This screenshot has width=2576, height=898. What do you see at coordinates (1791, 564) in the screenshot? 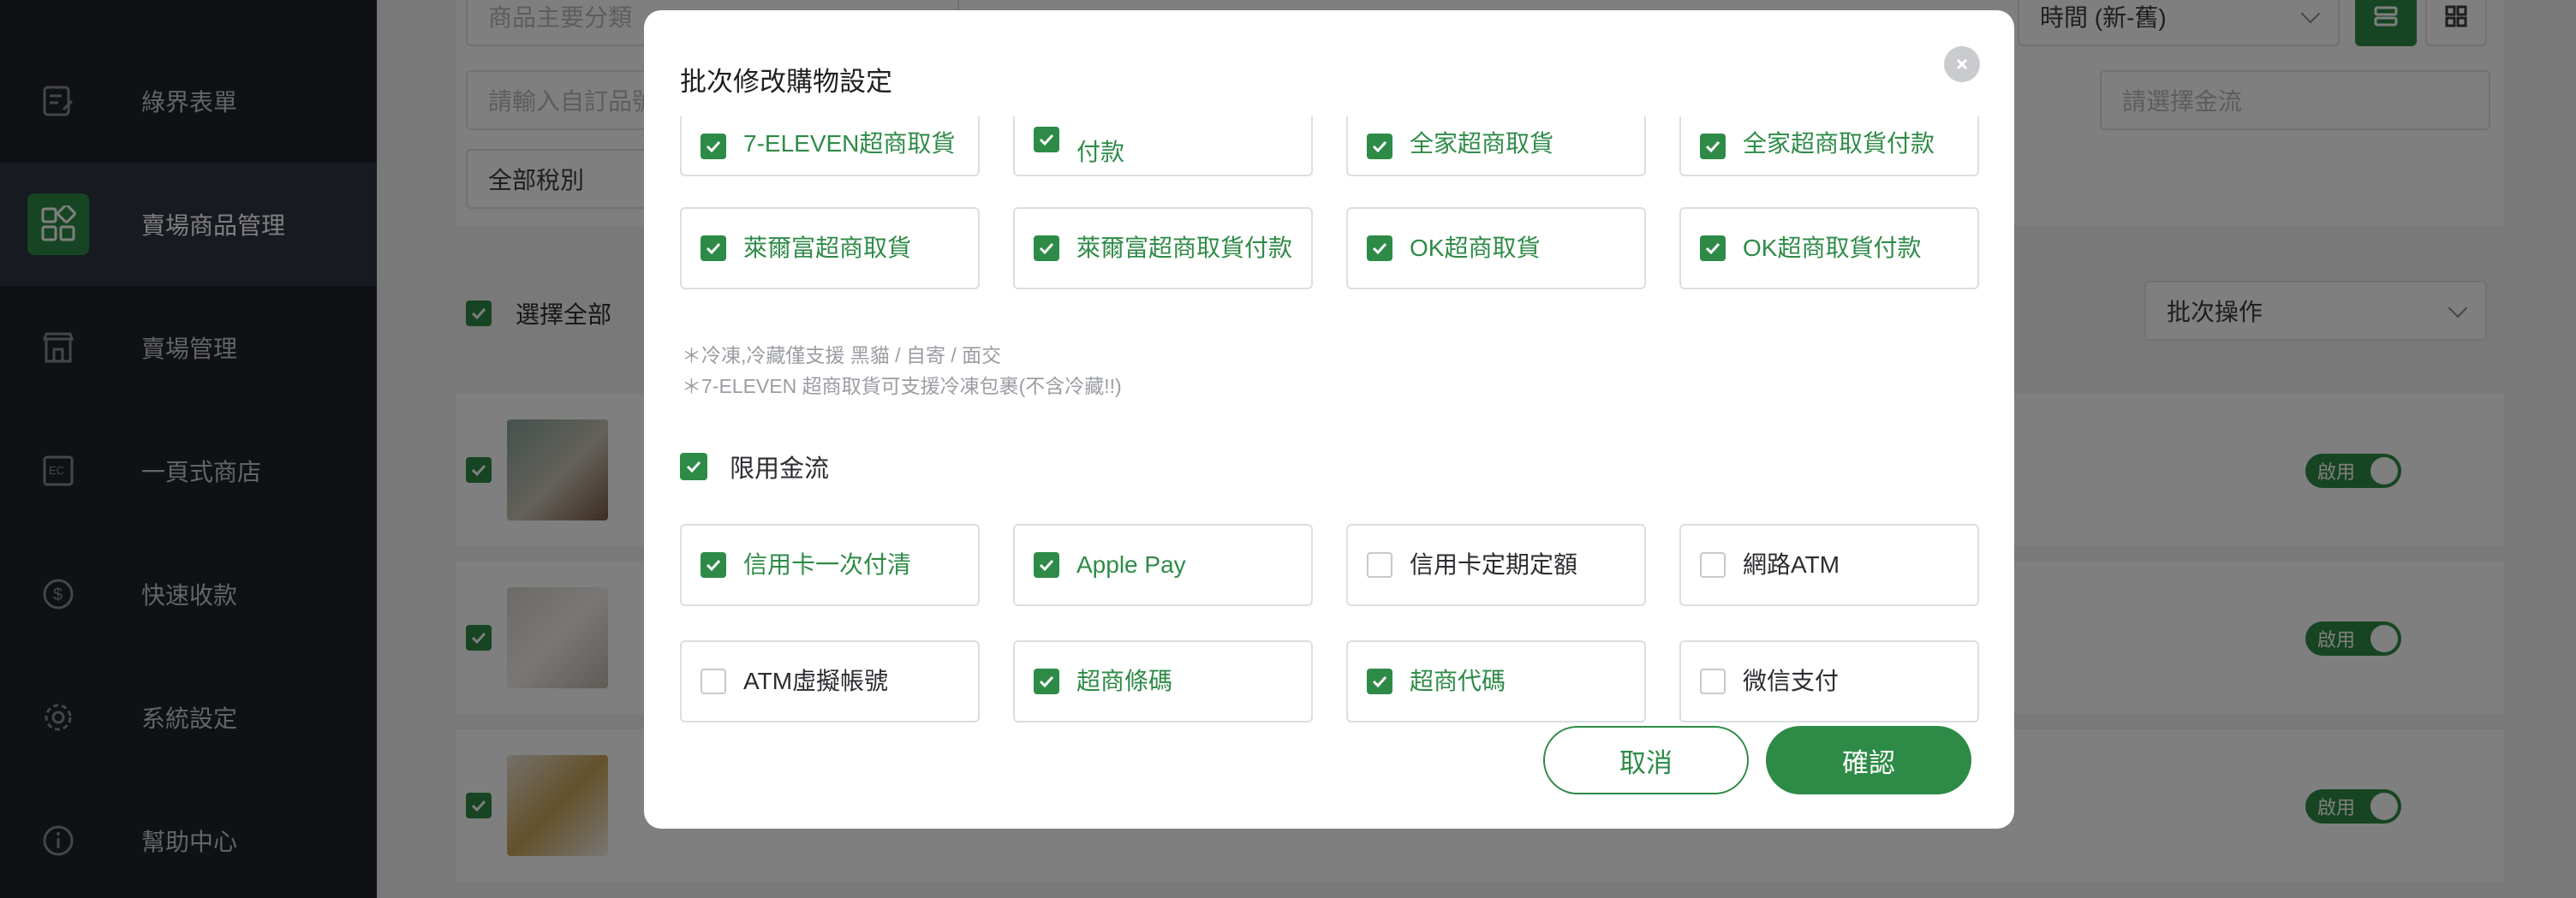
I see `option-label: 網路ATM` at bounding box center [1791, 564].